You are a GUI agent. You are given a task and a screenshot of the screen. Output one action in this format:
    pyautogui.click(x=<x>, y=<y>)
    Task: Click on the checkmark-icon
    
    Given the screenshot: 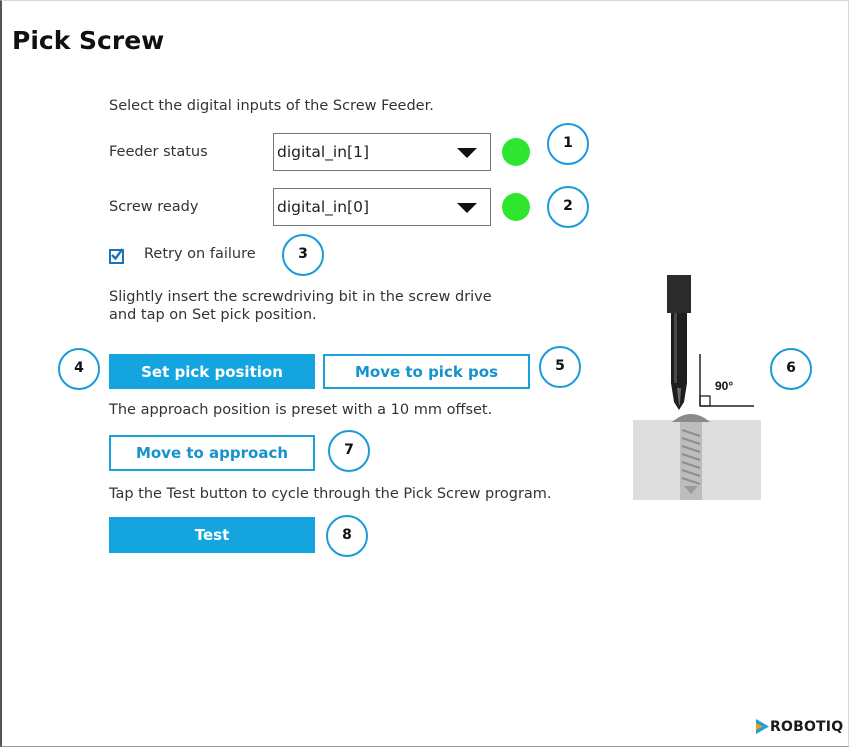 What is the action you would take?
    pyautogui.click(x=117, y=254)
    